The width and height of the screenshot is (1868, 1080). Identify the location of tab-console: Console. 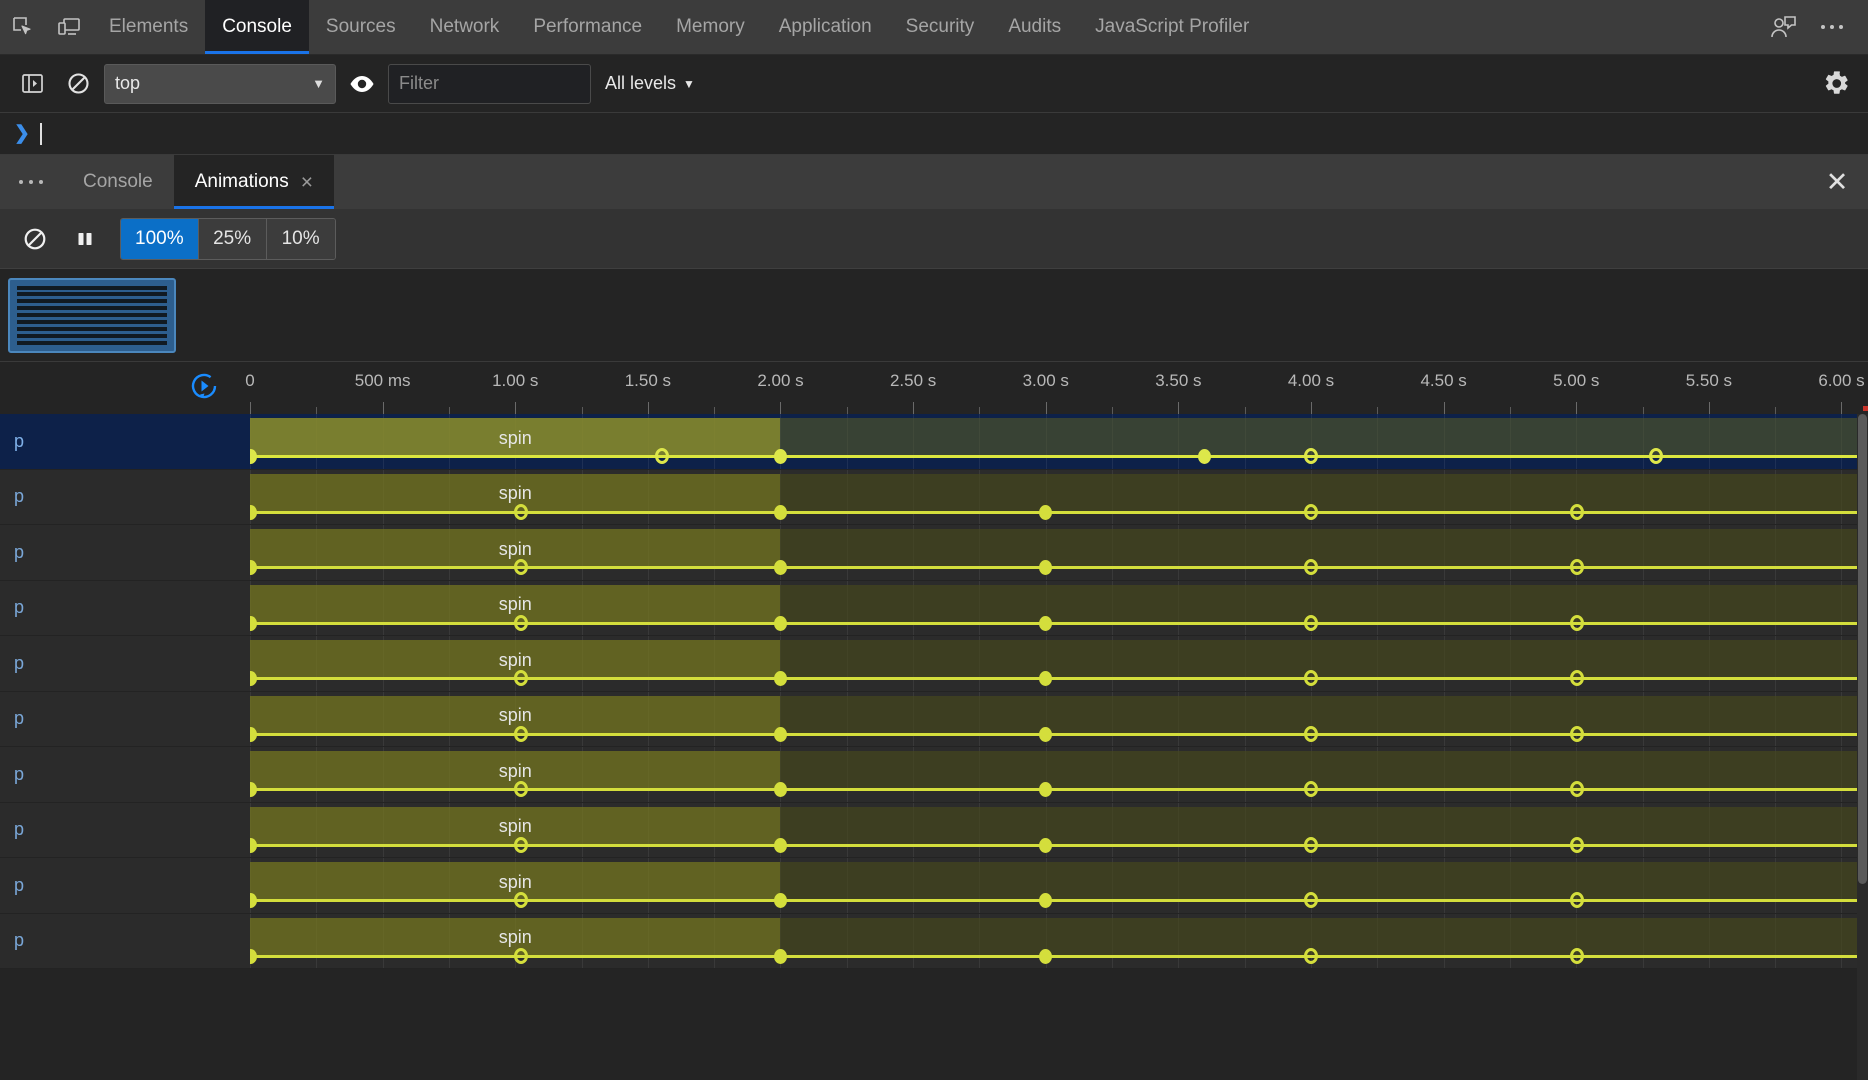
(257, 27).